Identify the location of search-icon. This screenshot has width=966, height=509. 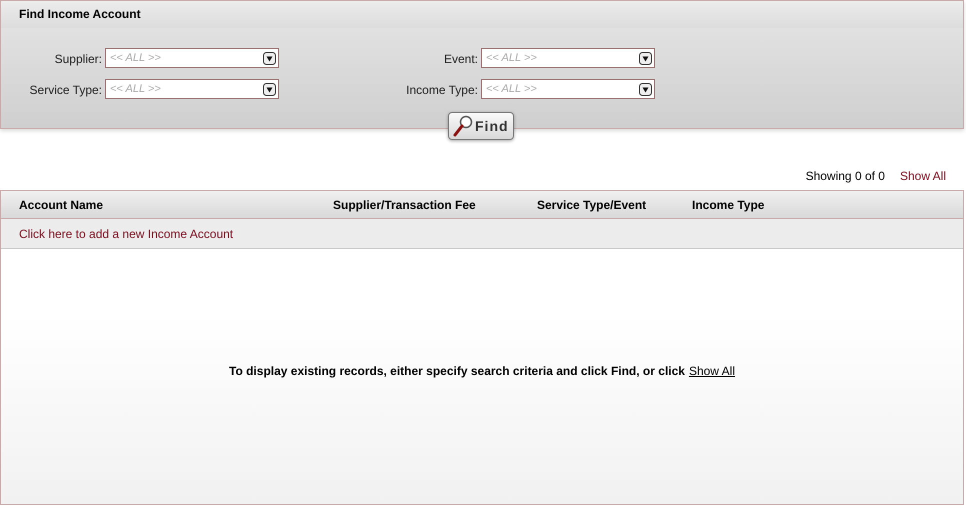
(463, 126).